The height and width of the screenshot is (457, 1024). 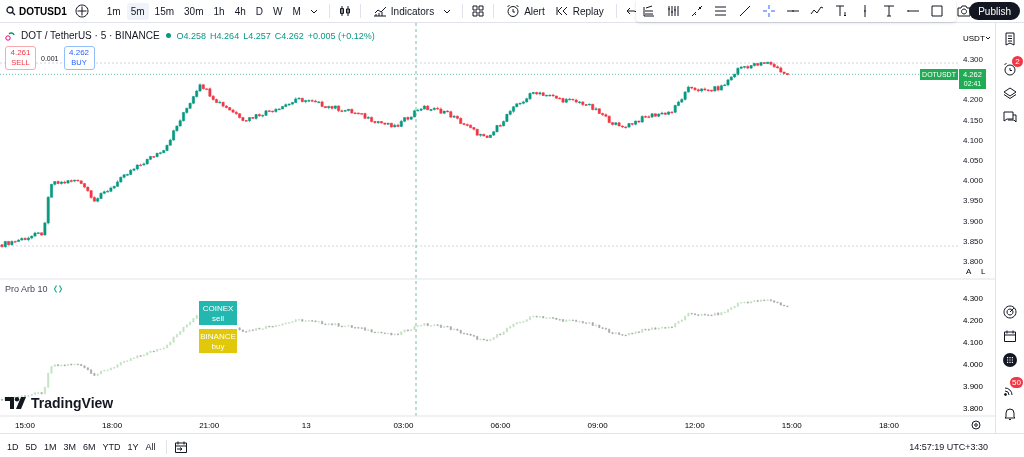 What do you see at coordinates (341, 35) in the screenshot?
I see `price-change: +0.005 (+0.12%)` at bounding box center [341, 35].